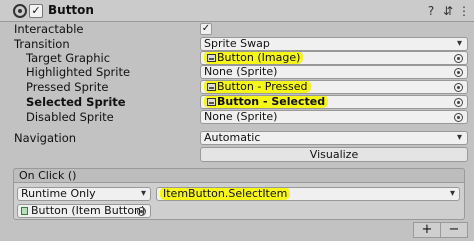 Image resolution: width=474 pixels, height=241 pixels. I want to click on target-graphic-highlight: Button (Image), so click(254, 57).